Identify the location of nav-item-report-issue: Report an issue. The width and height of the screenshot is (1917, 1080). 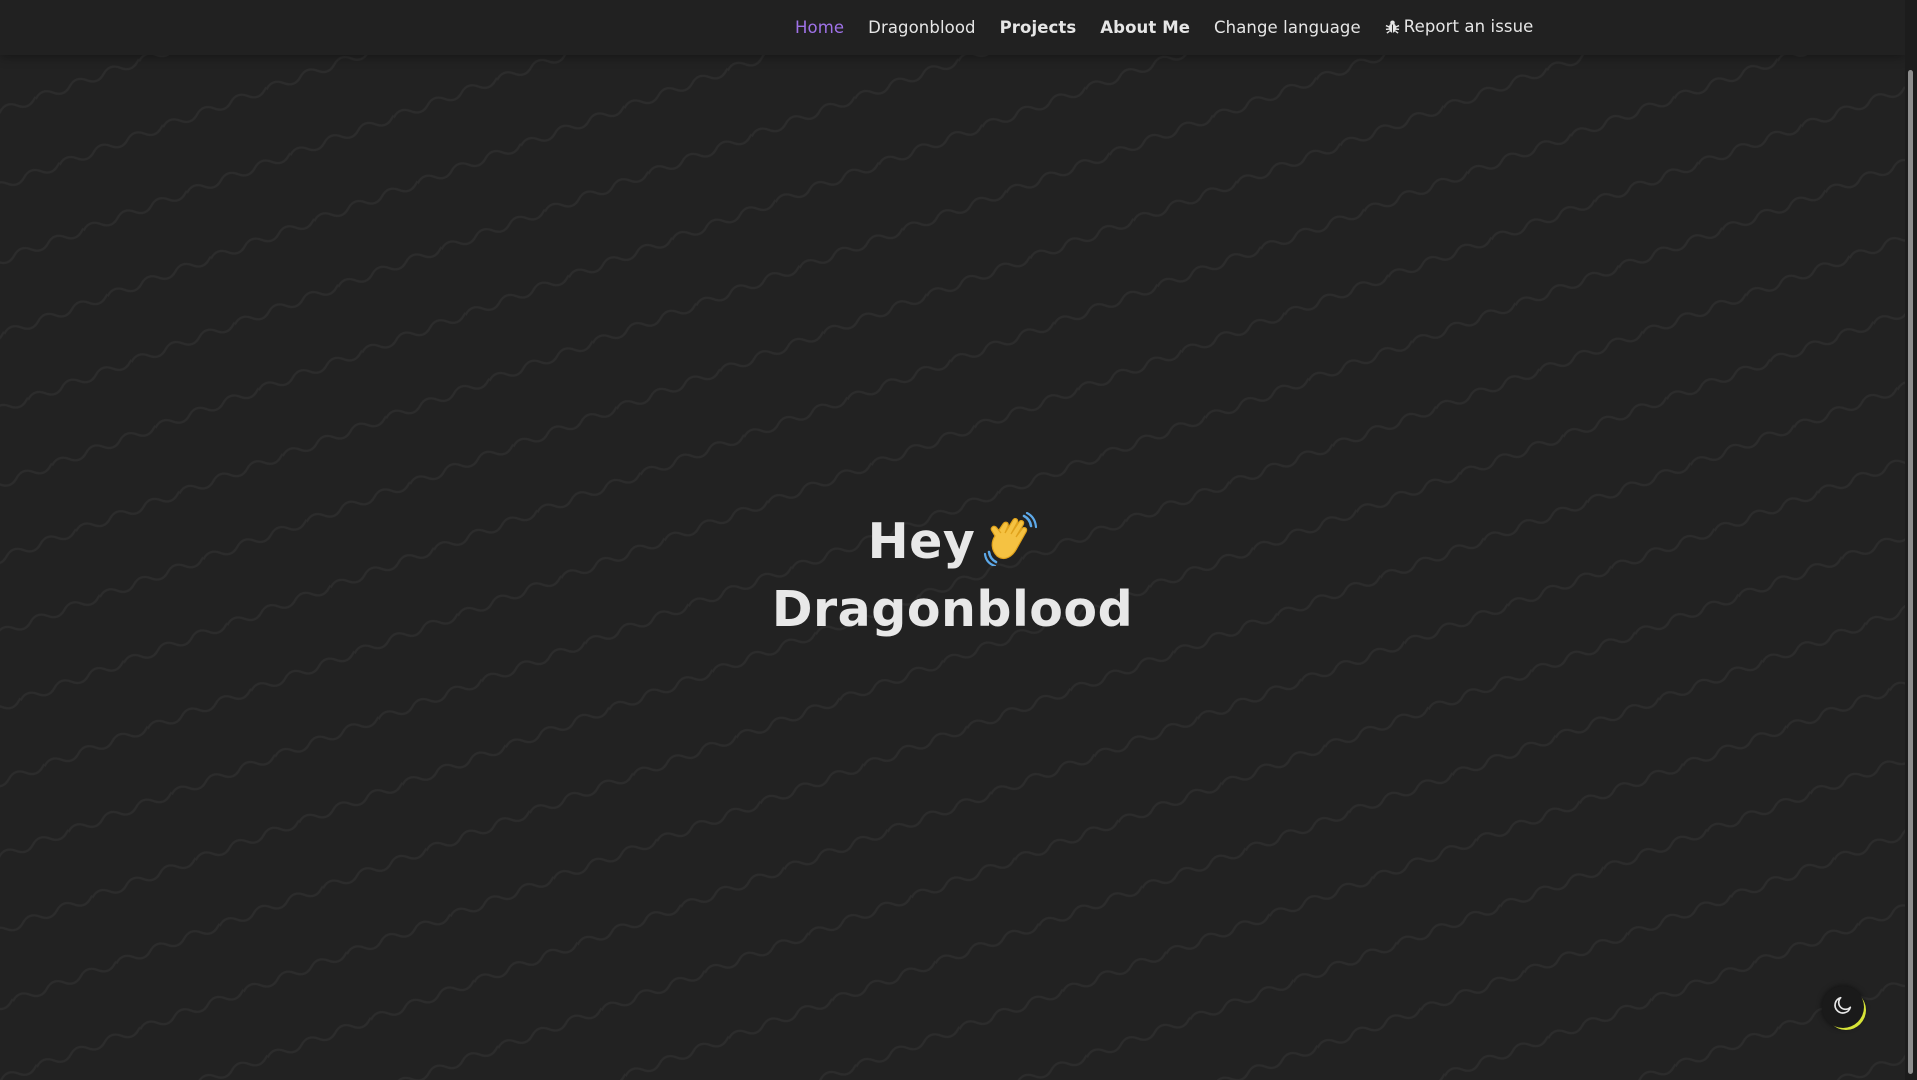
(1459, 27).